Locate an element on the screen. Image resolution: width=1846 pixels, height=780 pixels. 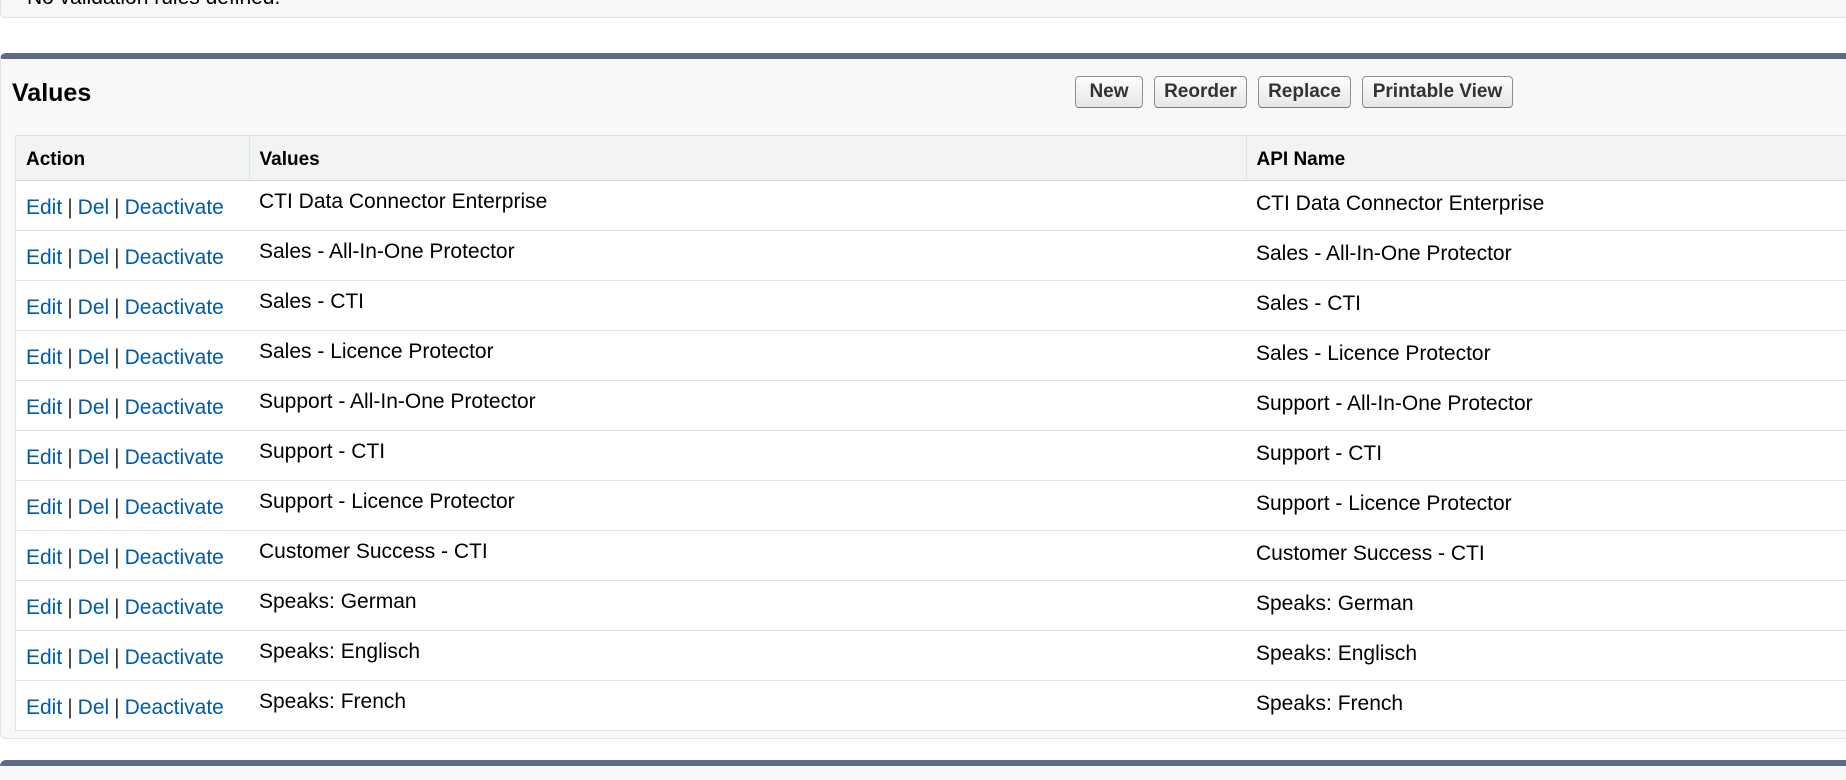
section-button-bar: New Reorder Replace Printable View is located at coordinates (1294, 92).